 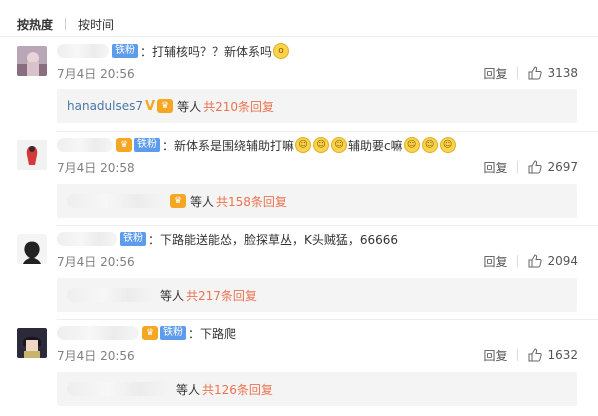 I want to click on comment-actions: 回复 1632, so click(x=530, y=355).